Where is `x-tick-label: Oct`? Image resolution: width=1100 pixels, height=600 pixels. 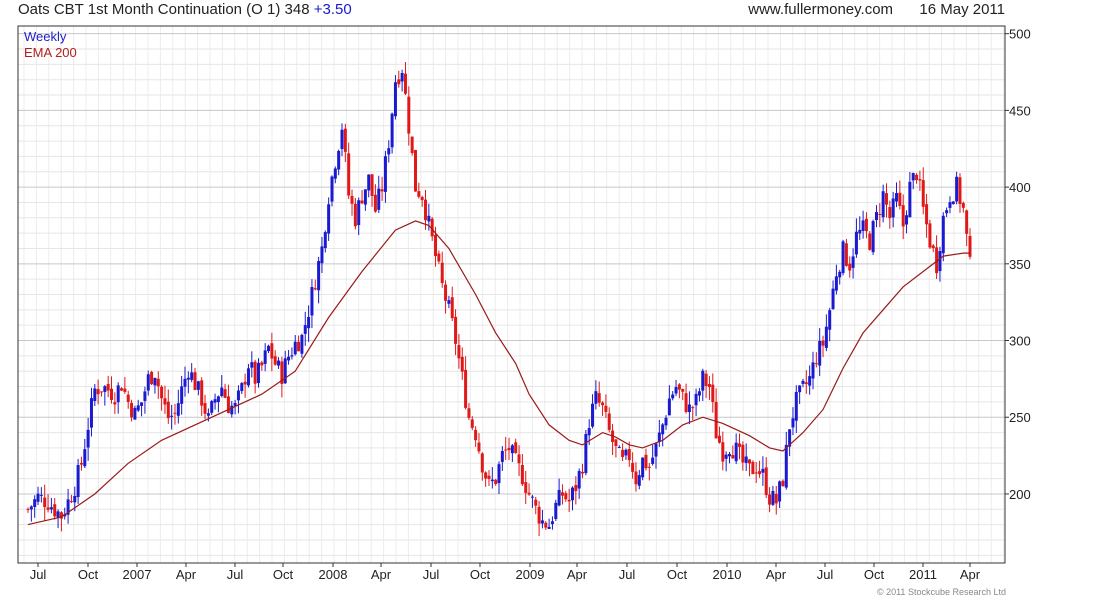 x-tick-label: Oct is located at coordinates (88, 574).